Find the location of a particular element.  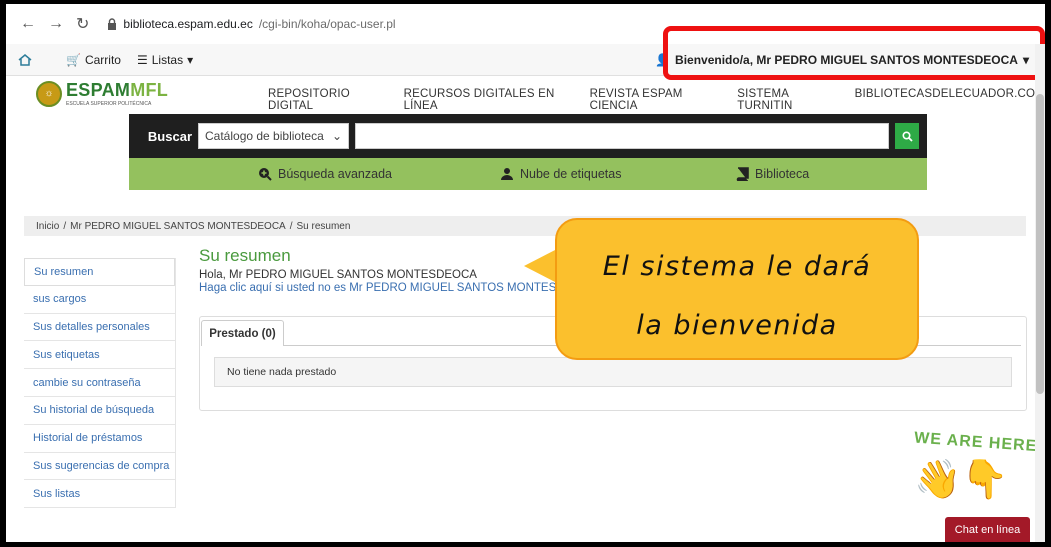

lists-label: Listas is located at coordinates (167, 59).